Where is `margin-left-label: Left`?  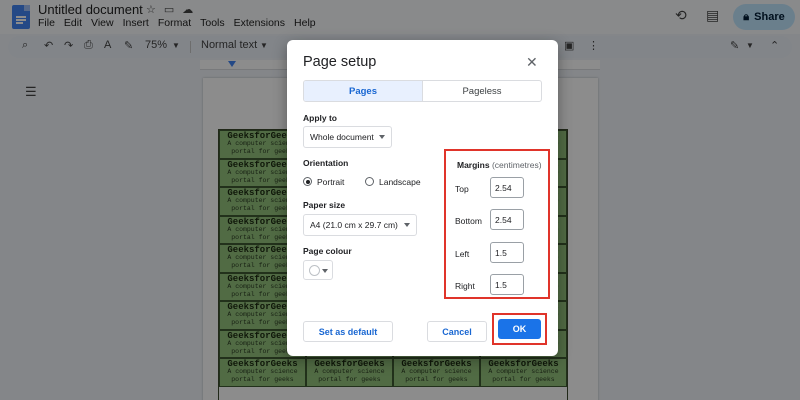
margin-left-label: Left is located at coordinates (462, 254).